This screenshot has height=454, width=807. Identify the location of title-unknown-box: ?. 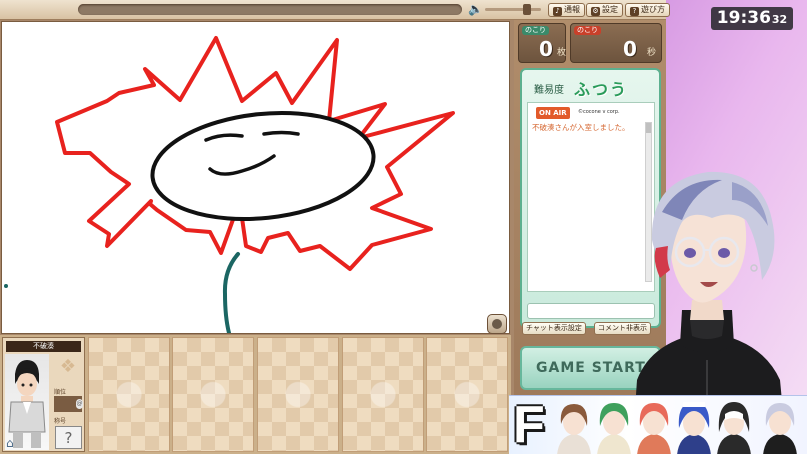
(68, 437).